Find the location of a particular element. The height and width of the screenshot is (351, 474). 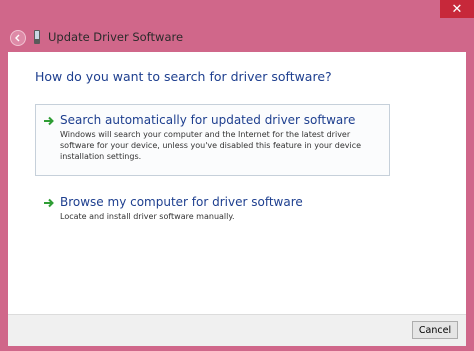

option-title: Browse my computer for driver software is located at coordinates (181, 202).